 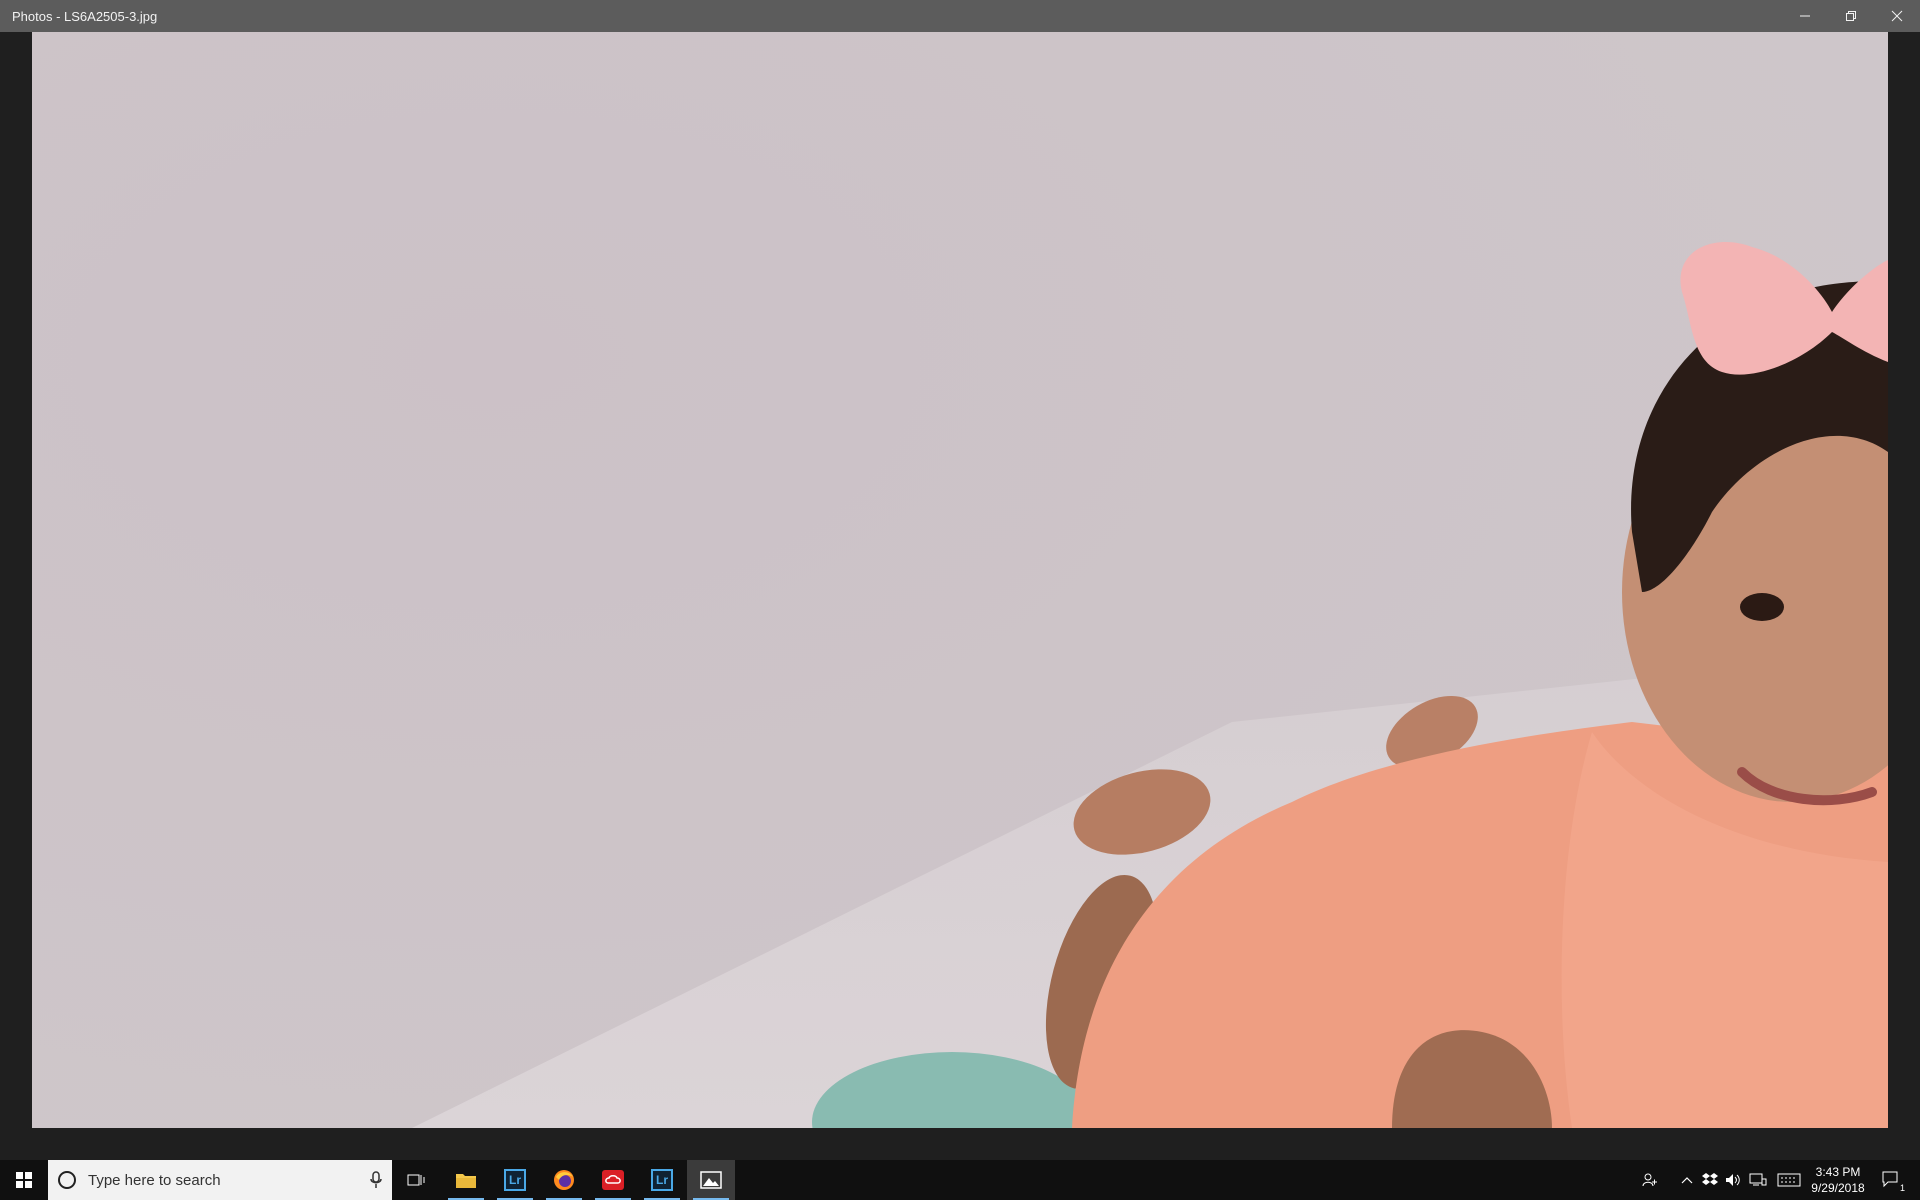 I want to click on keyboard-icon, so click(x=1789, y=1180).